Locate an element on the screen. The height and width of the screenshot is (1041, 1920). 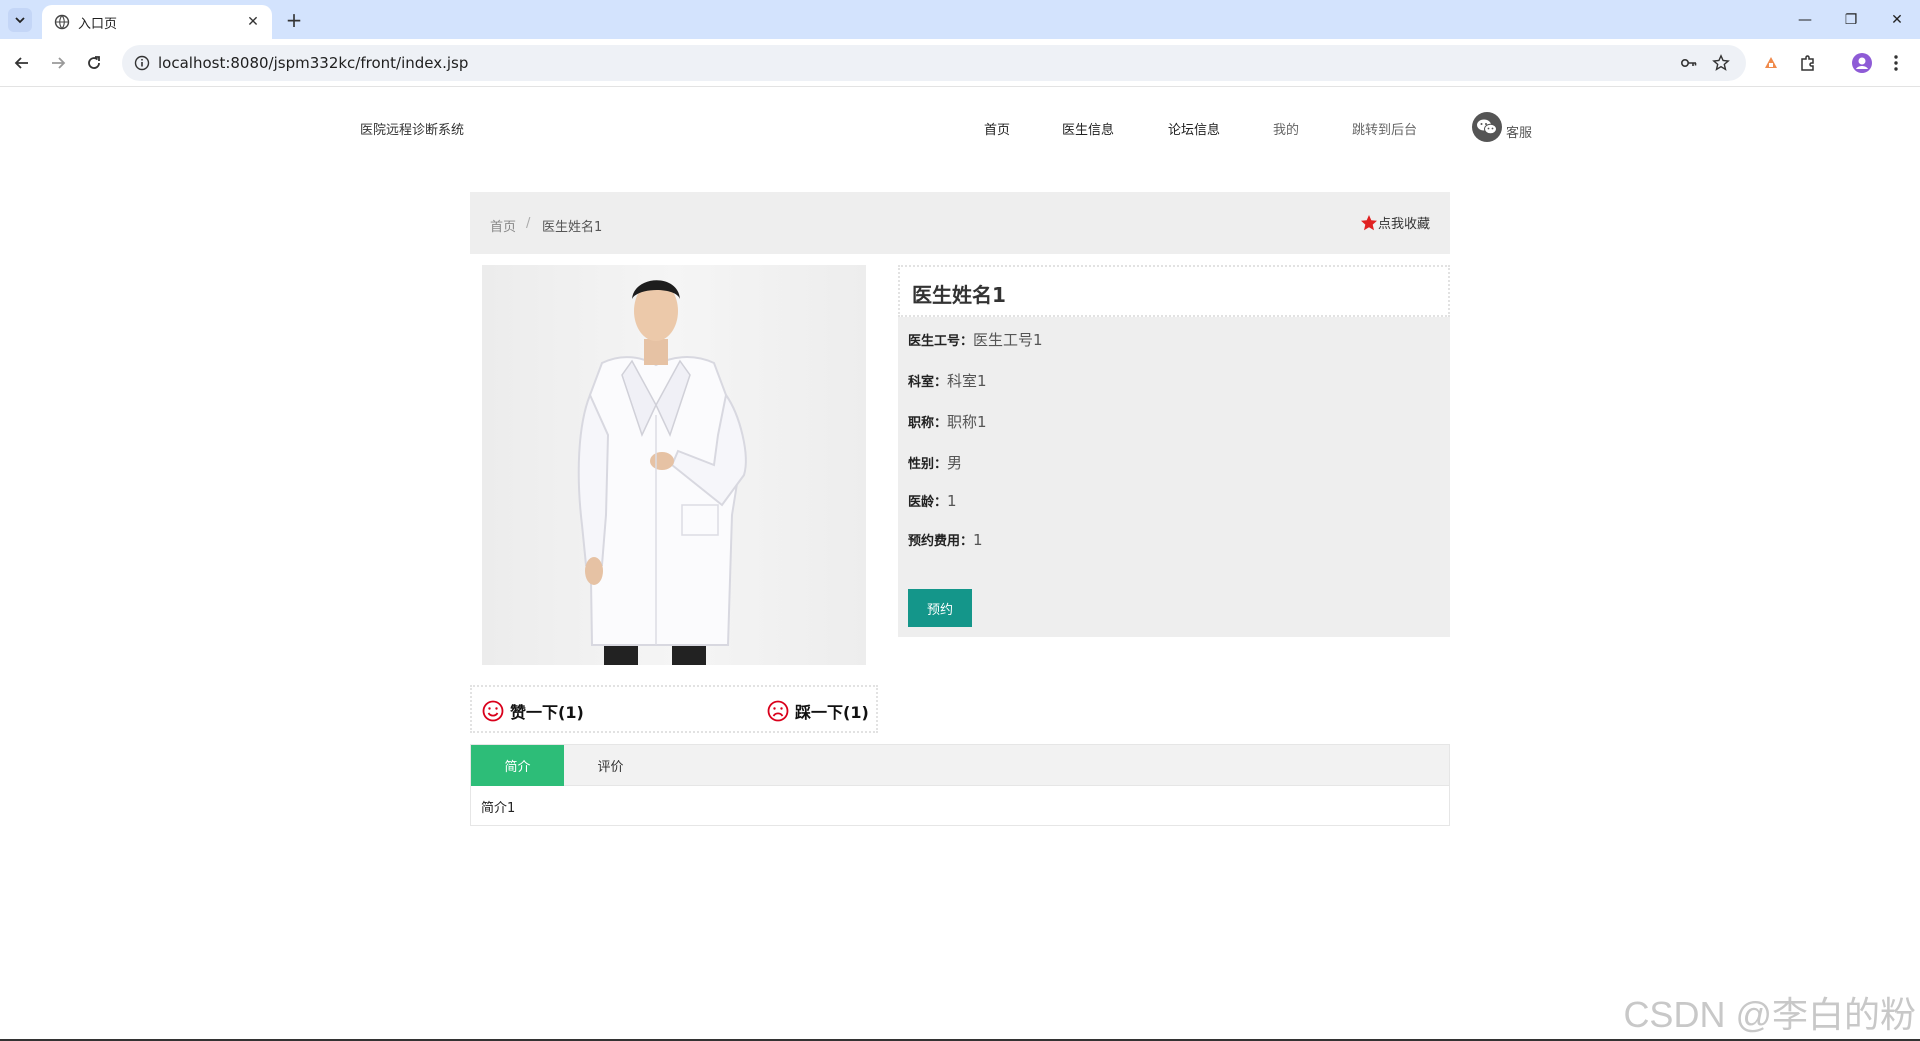
field-title: 职称： 职称1 is located at coordinates (947, 421).